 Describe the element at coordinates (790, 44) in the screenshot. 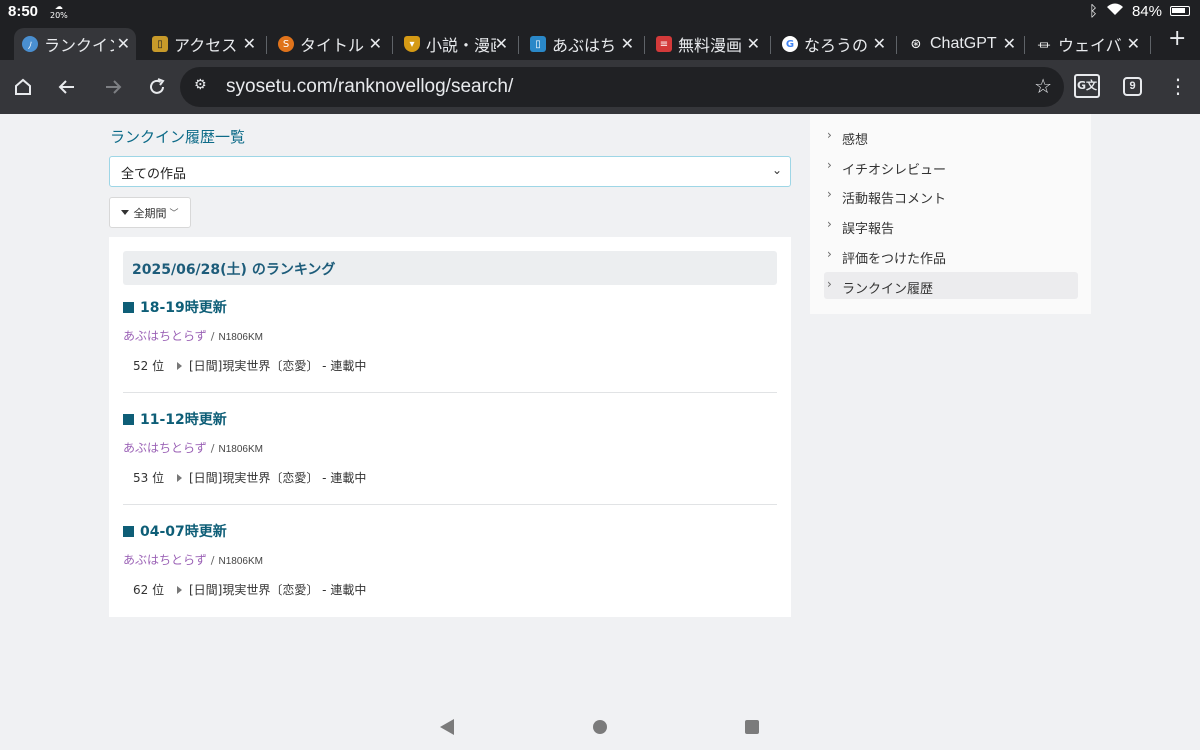

I see `google-favicon-icon: G` at that location.